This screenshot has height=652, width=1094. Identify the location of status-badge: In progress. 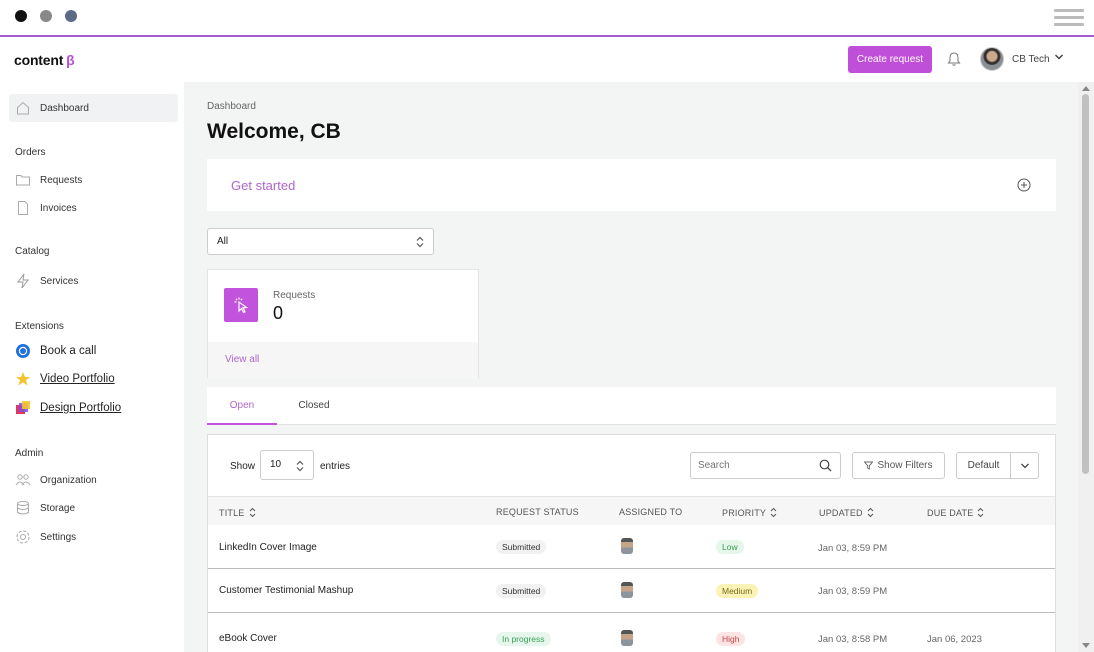
(523, 639).